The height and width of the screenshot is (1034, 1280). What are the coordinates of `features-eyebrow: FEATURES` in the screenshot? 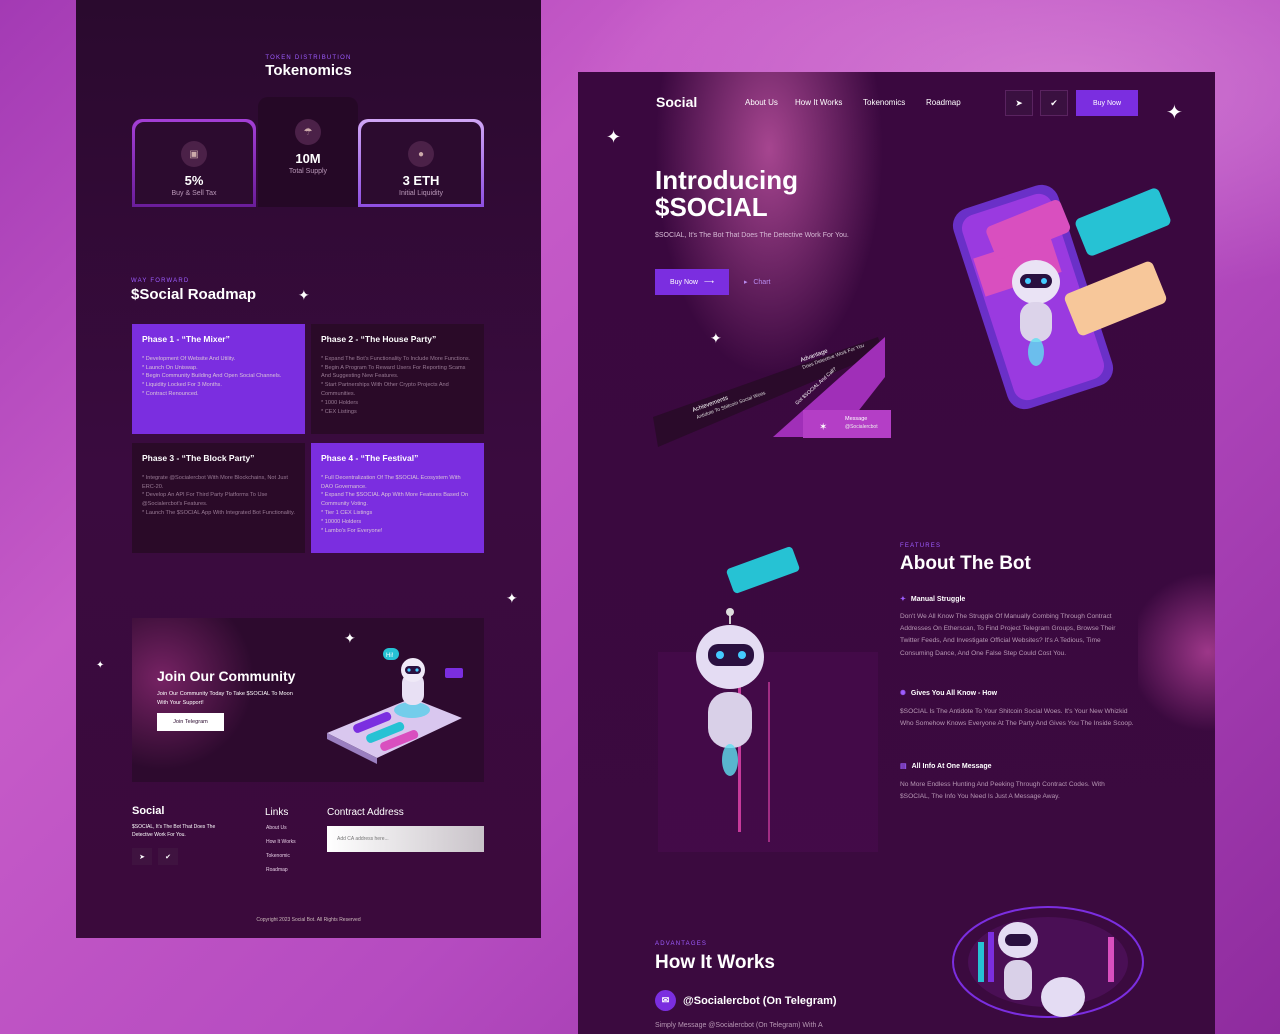 It's located at (921, 546).